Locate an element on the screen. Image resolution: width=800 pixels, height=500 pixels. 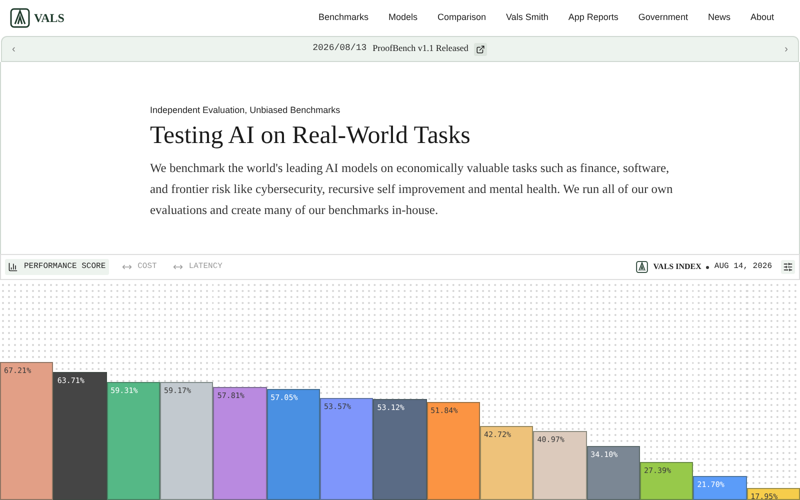
index-label: VALS INDEX is located at coordinates (677, 267).